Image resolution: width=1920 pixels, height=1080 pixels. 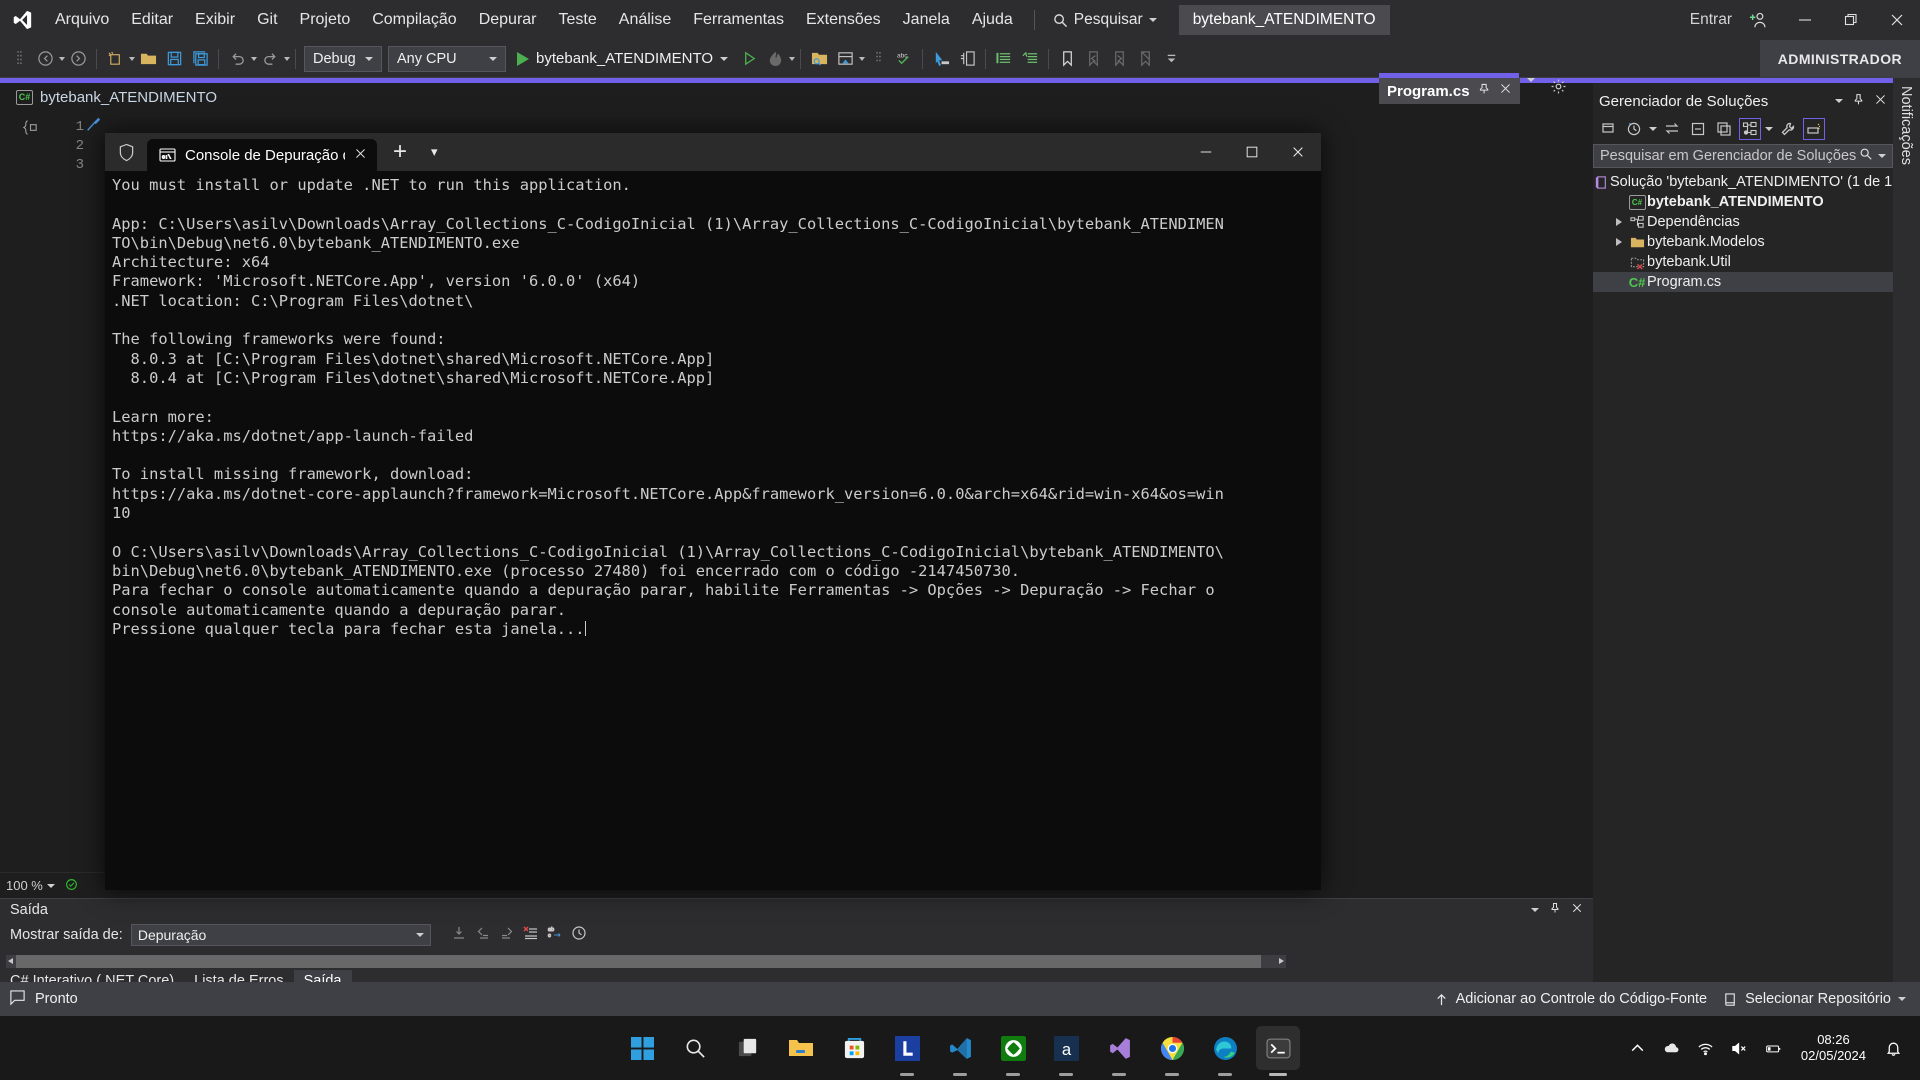 I want to click on solution-configuration-combo: Debug, so click(x=343, y=58).